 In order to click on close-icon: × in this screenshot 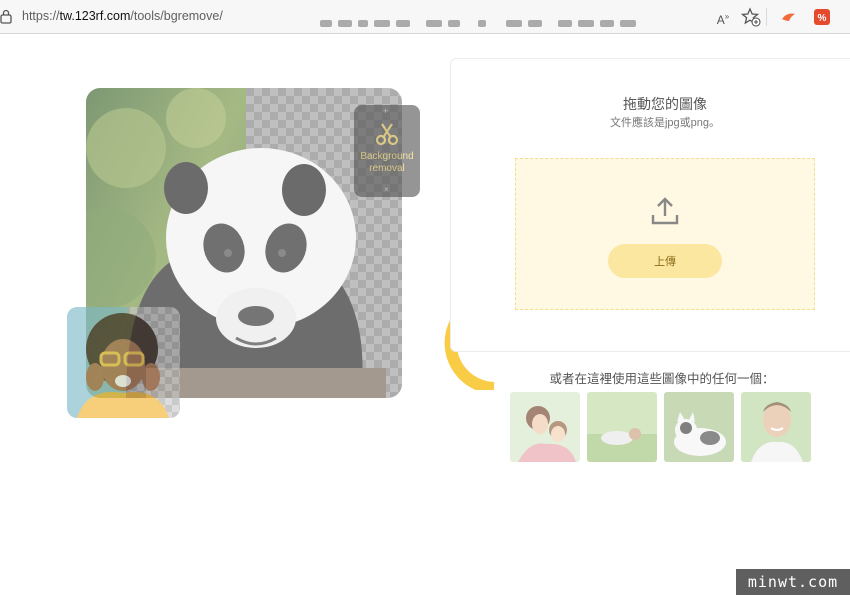, I will do `click(386, 189)`.